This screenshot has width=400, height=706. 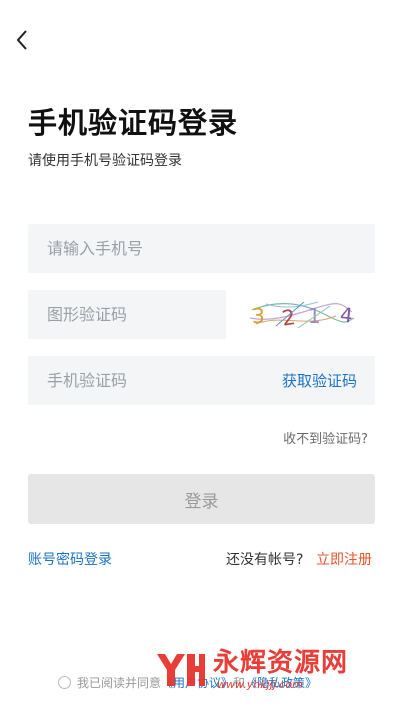 I want to click on no-code-link: 收不到验证码?, so click(x=325, y=437).